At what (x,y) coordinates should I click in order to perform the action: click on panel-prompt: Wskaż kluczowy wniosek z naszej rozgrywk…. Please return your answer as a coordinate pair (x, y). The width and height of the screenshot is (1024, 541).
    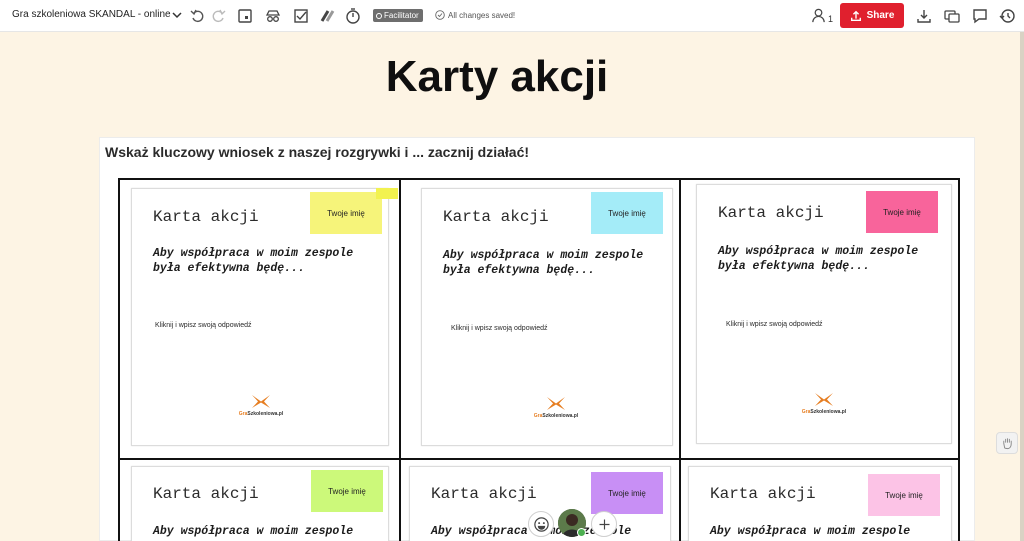
    Looking at the image, I should click on (317, 152).